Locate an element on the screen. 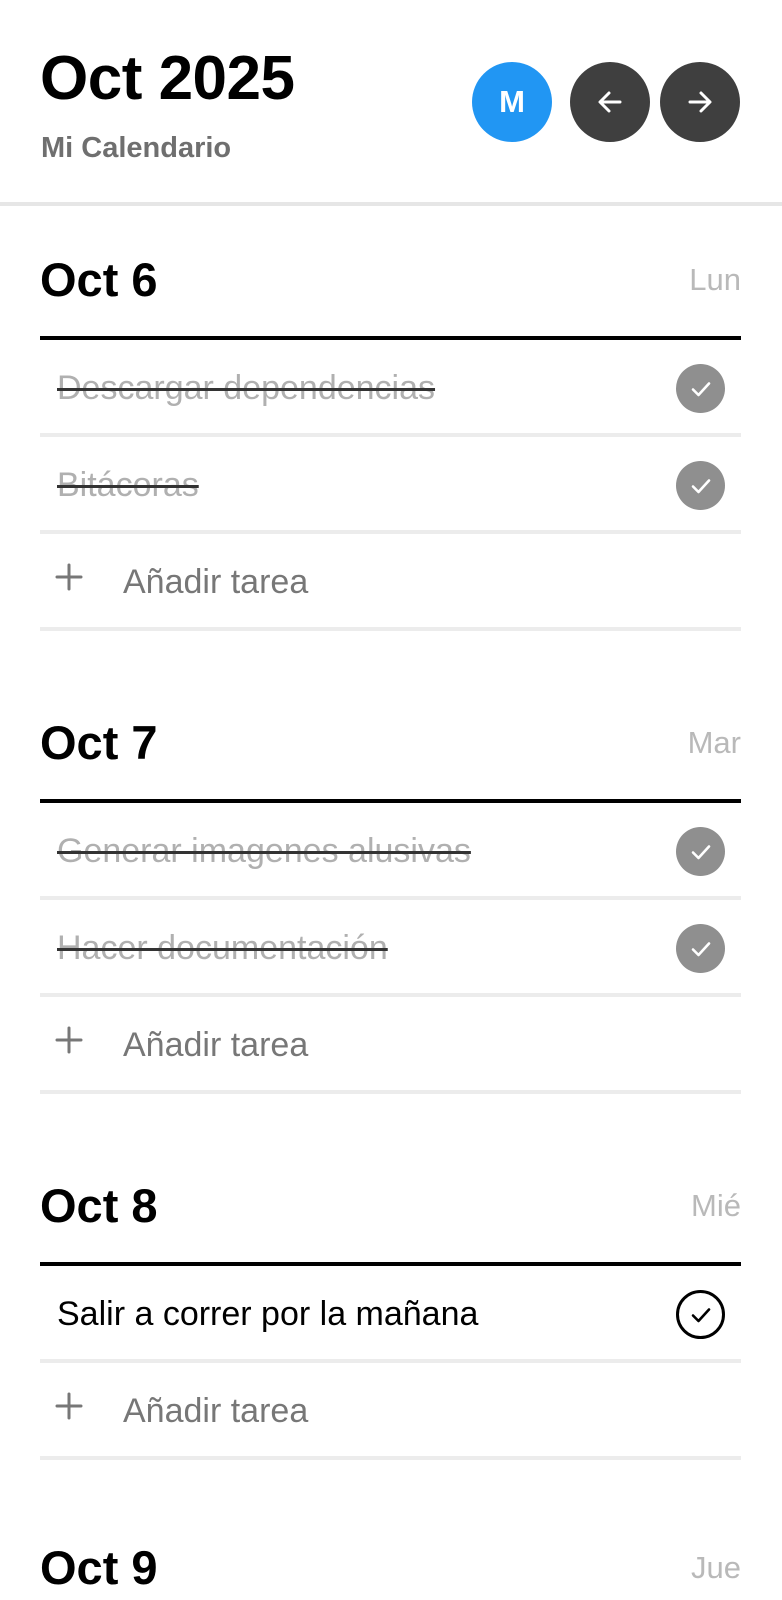  day-date: Oct 8 is located at coordinates (99, 1205).